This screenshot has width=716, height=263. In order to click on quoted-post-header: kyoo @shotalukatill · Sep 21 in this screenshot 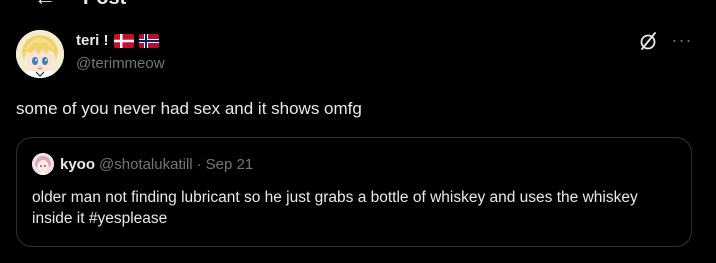, I will do `click(142, 164)`.